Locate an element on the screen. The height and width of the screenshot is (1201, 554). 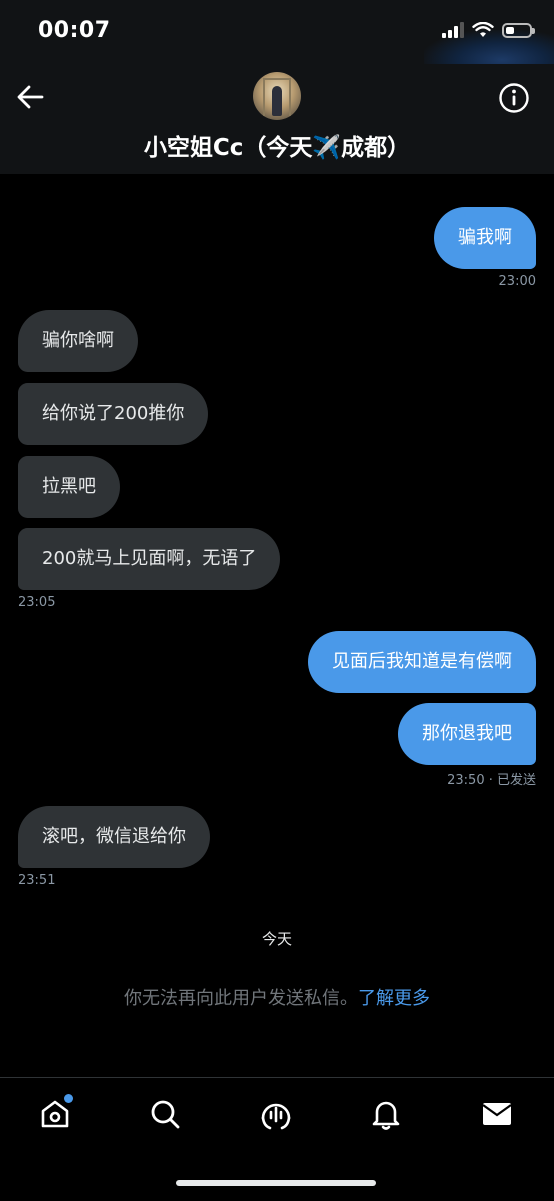
day-divider: 今天 is located at coordinates (276, 939).